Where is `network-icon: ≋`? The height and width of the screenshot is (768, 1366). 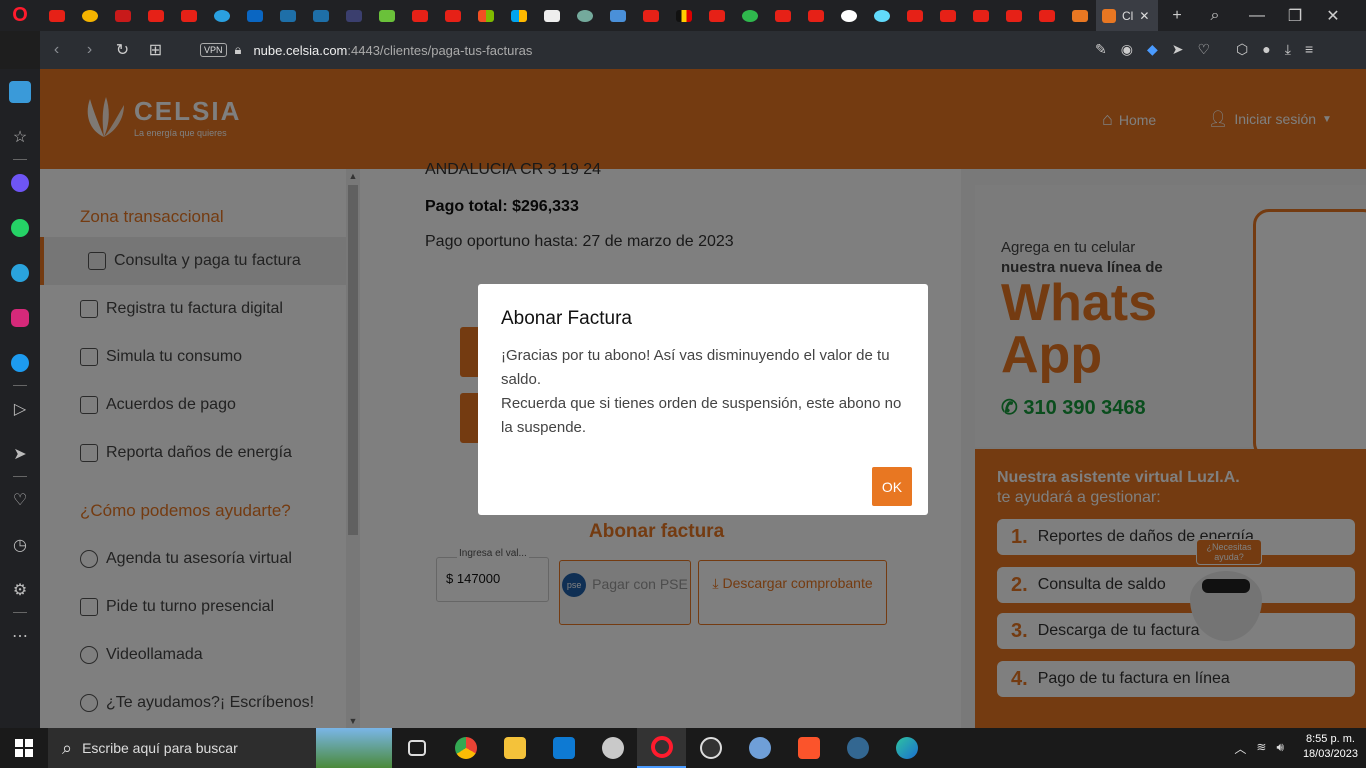 network-icon: ≋ is located at coordinates (1261, 748).